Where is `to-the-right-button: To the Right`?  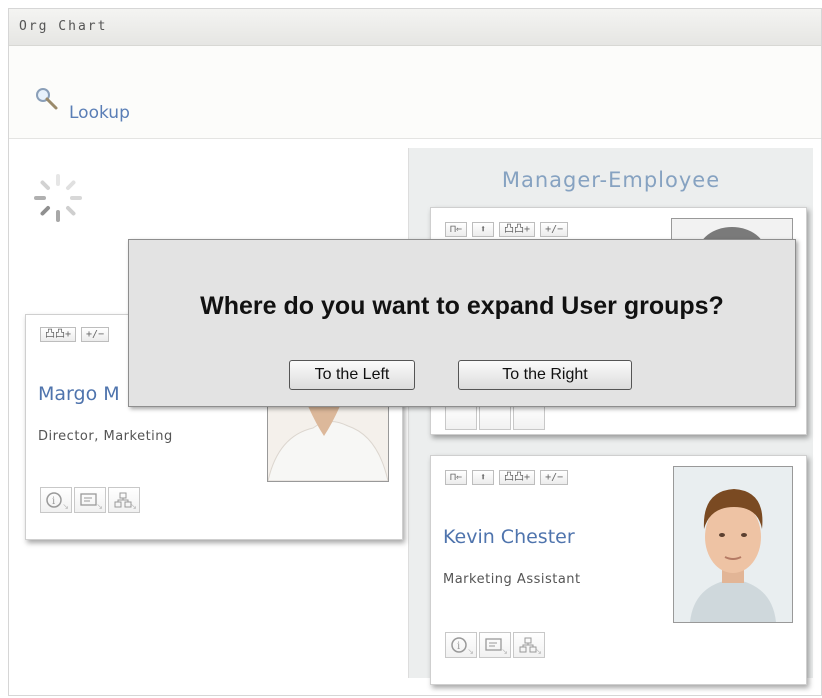
to-the-right-button: To the Right is located at coordinates (545, 375).